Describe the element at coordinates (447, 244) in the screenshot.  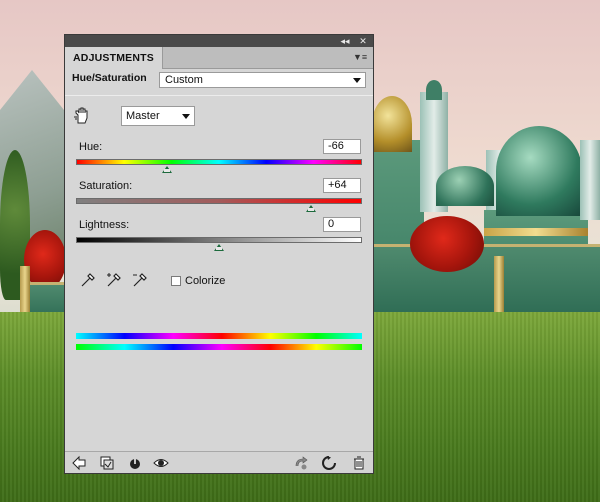
I see `red-tree-right` at that location.